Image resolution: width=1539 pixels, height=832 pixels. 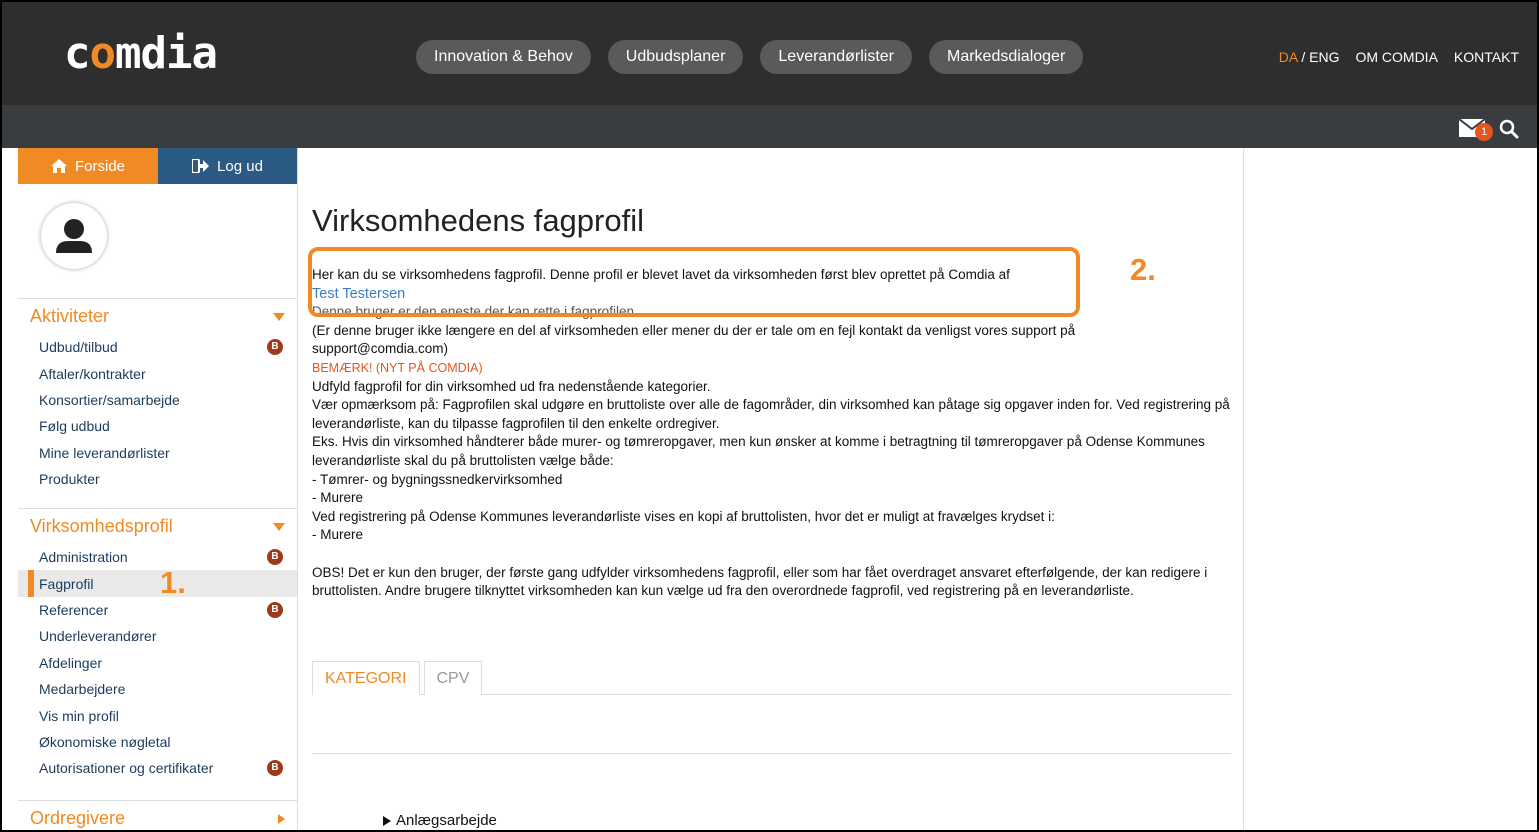 I want to click on sign-out-icon, so click(x=201, y=166).